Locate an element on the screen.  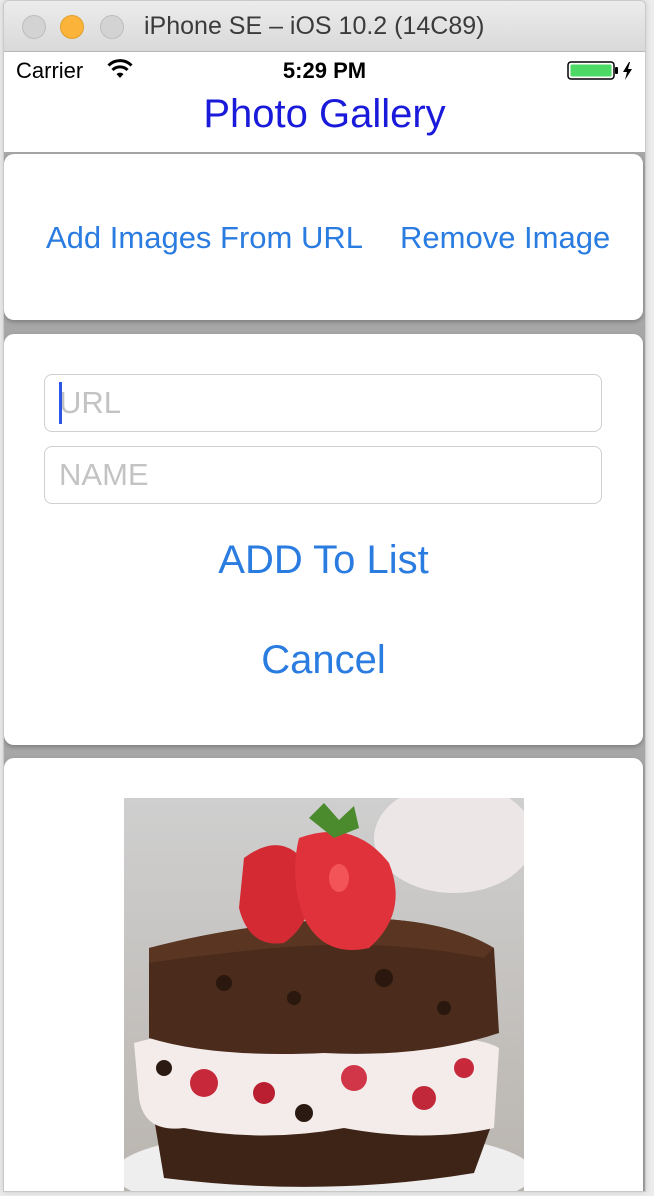
window-minimize-button is located at coordinates (72, 27).